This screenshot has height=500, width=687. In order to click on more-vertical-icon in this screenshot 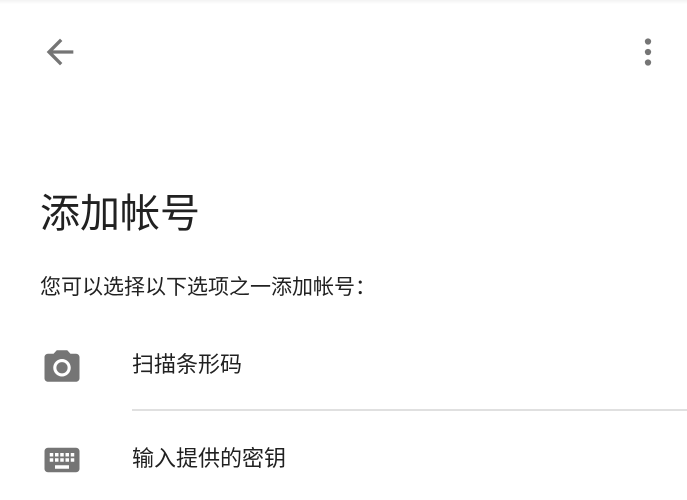, I will do `click(648, 52)`.